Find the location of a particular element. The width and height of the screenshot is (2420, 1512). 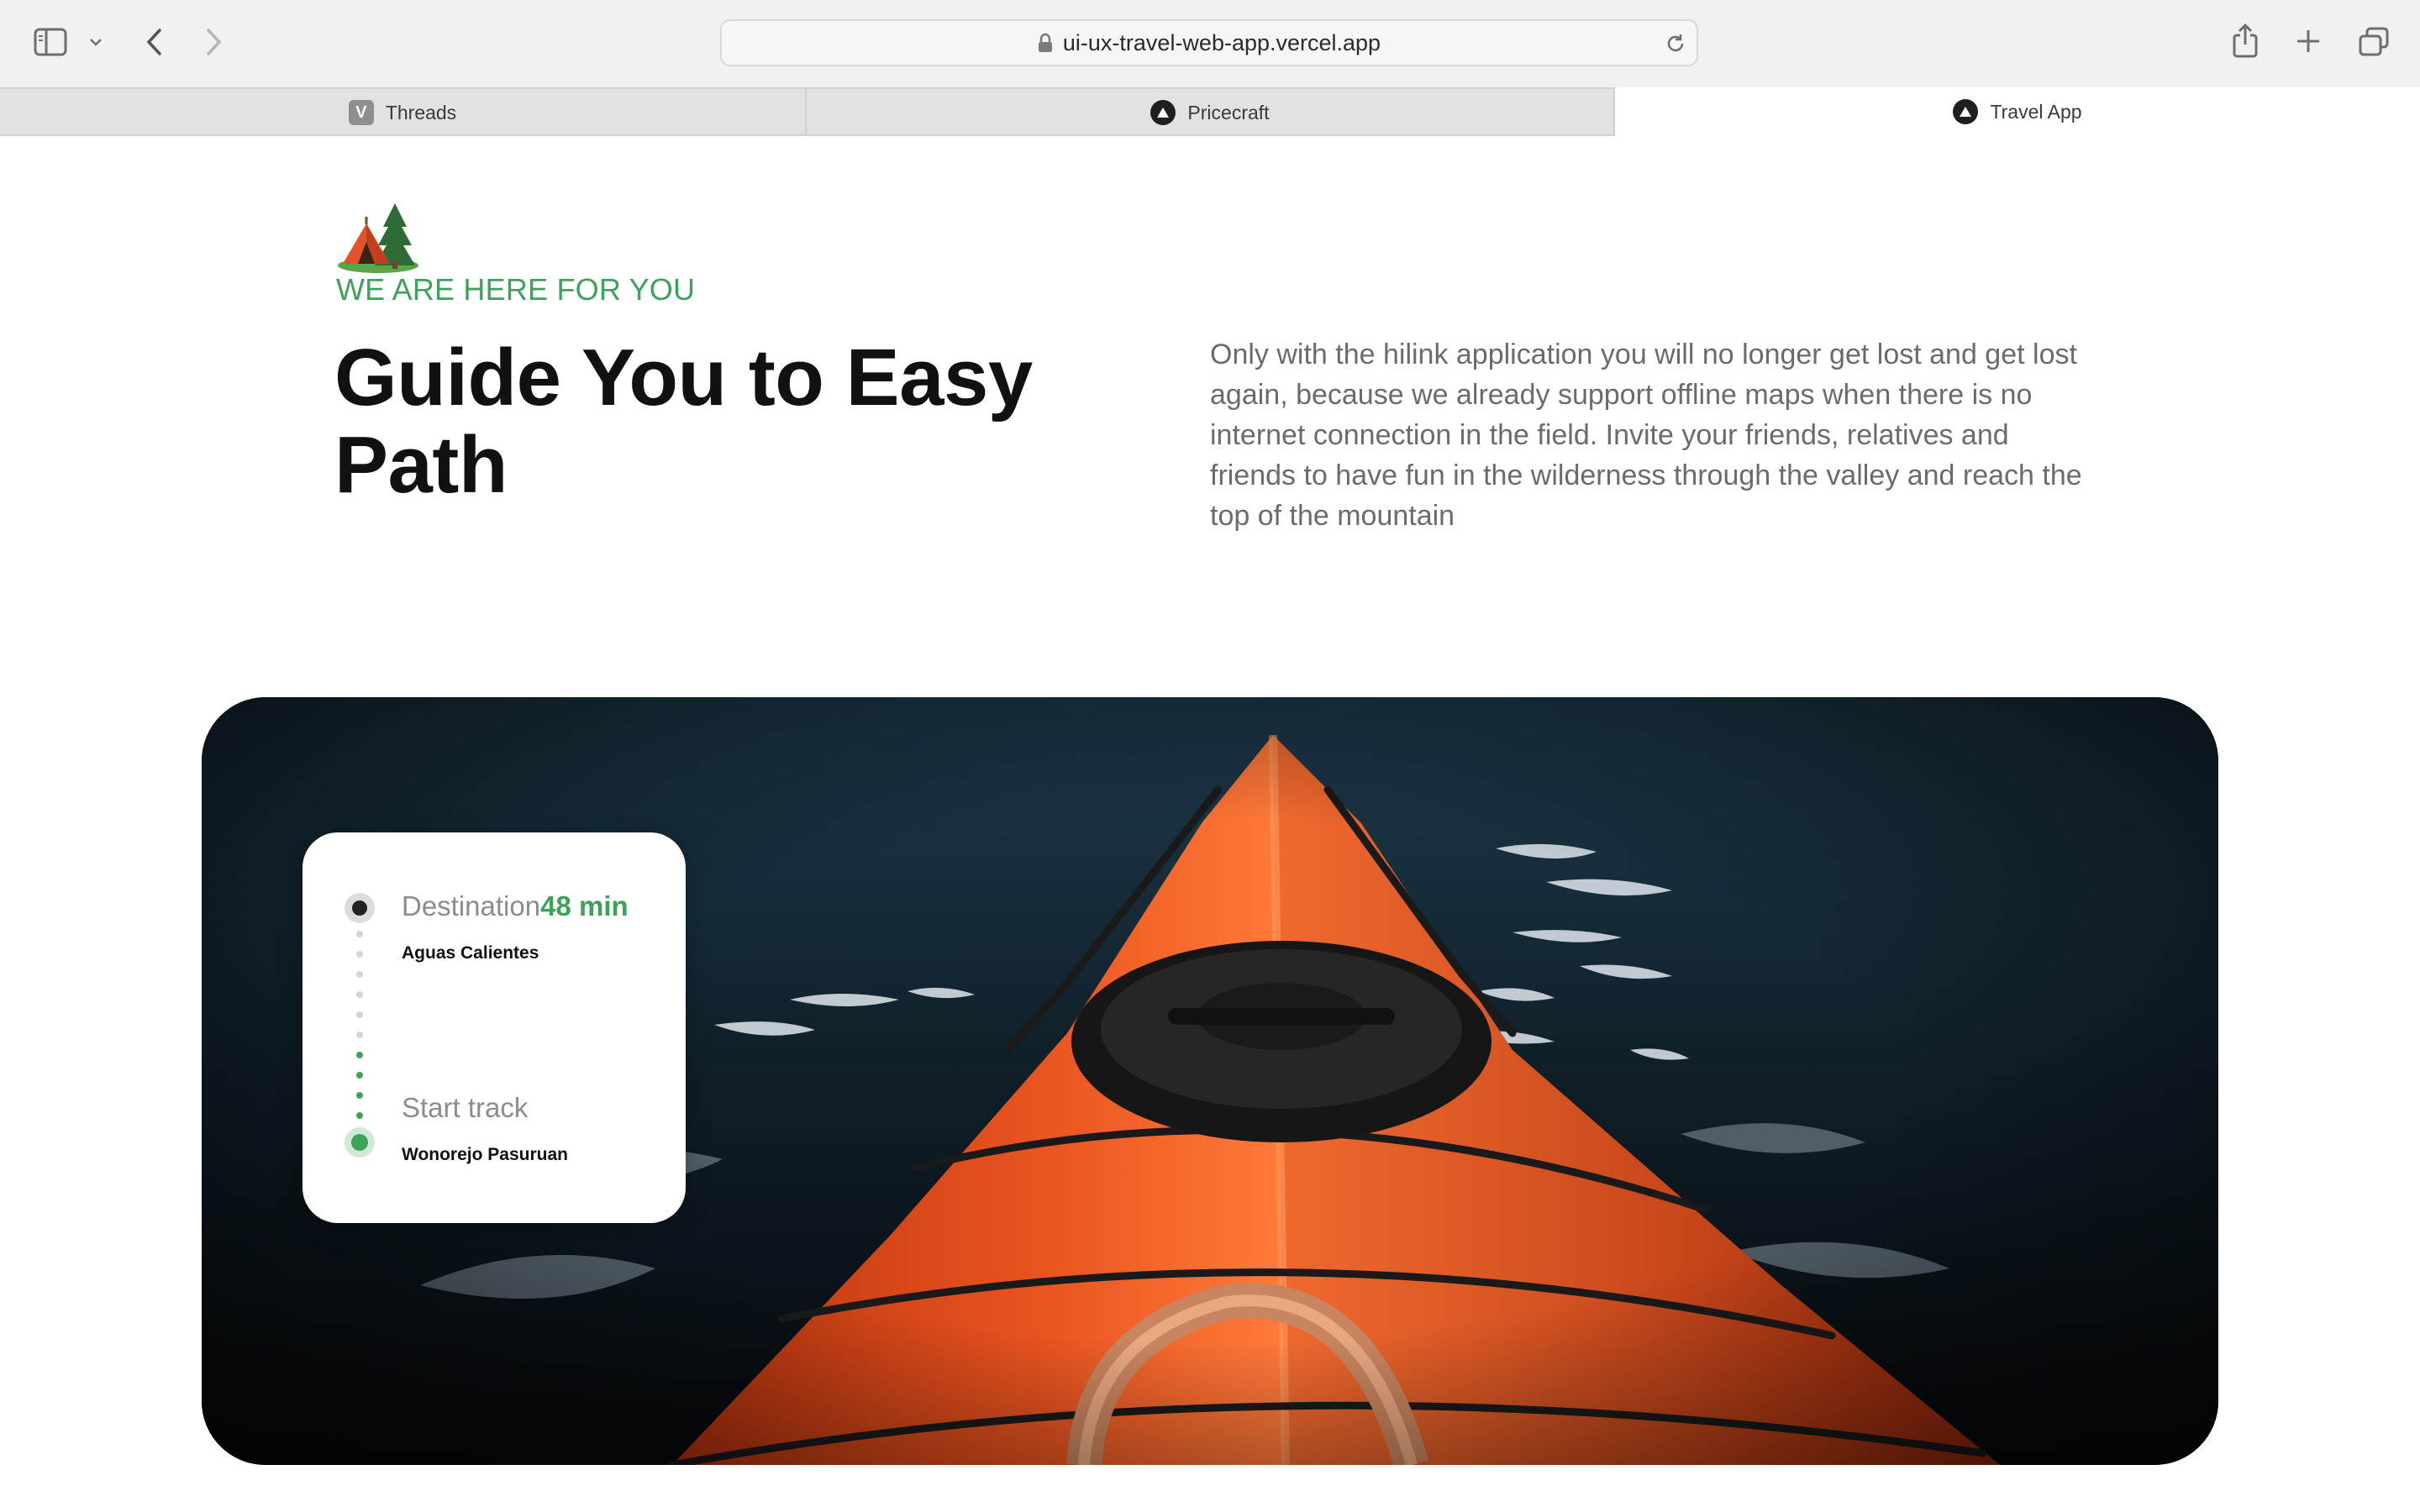

tab-bar: V Threads Pricecraft Travel App is located at coordinates (1210, 111).